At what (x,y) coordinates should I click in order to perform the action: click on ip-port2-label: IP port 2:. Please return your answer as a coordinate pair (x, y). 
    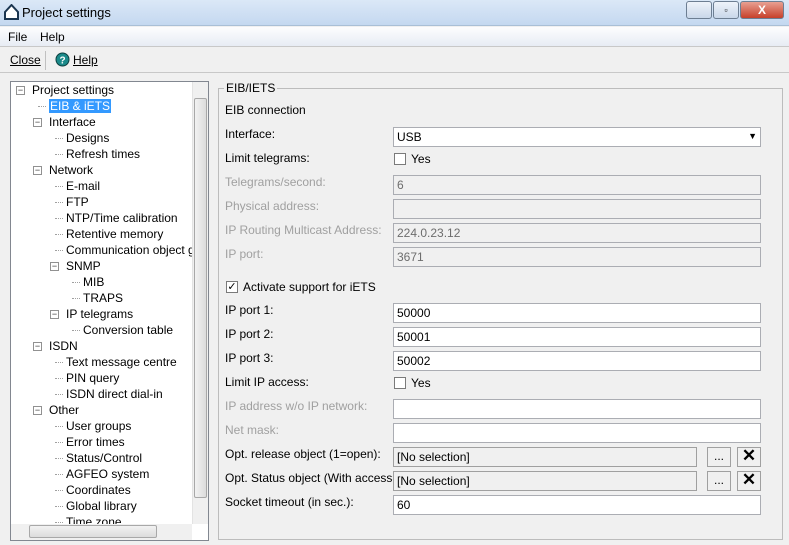
    Looking at the image, I should click on (249, 334).